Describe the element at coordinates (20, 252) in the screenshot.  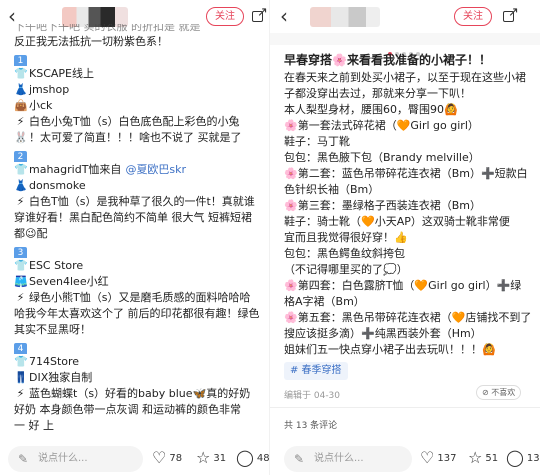
I see `number-badge: 3` at that location.